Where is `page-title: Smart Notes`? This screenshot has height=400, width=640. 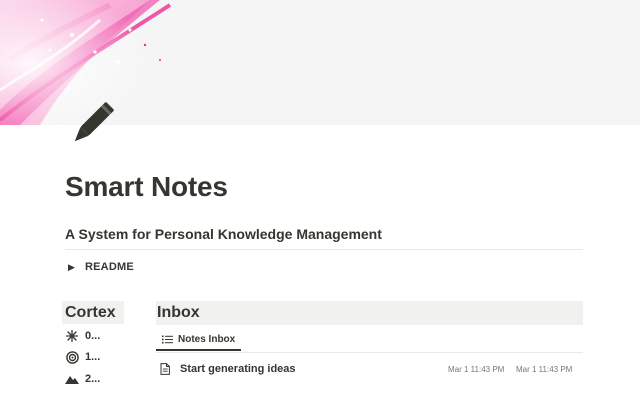 page-title: Smart Notes is located at coordinates (146, 187).